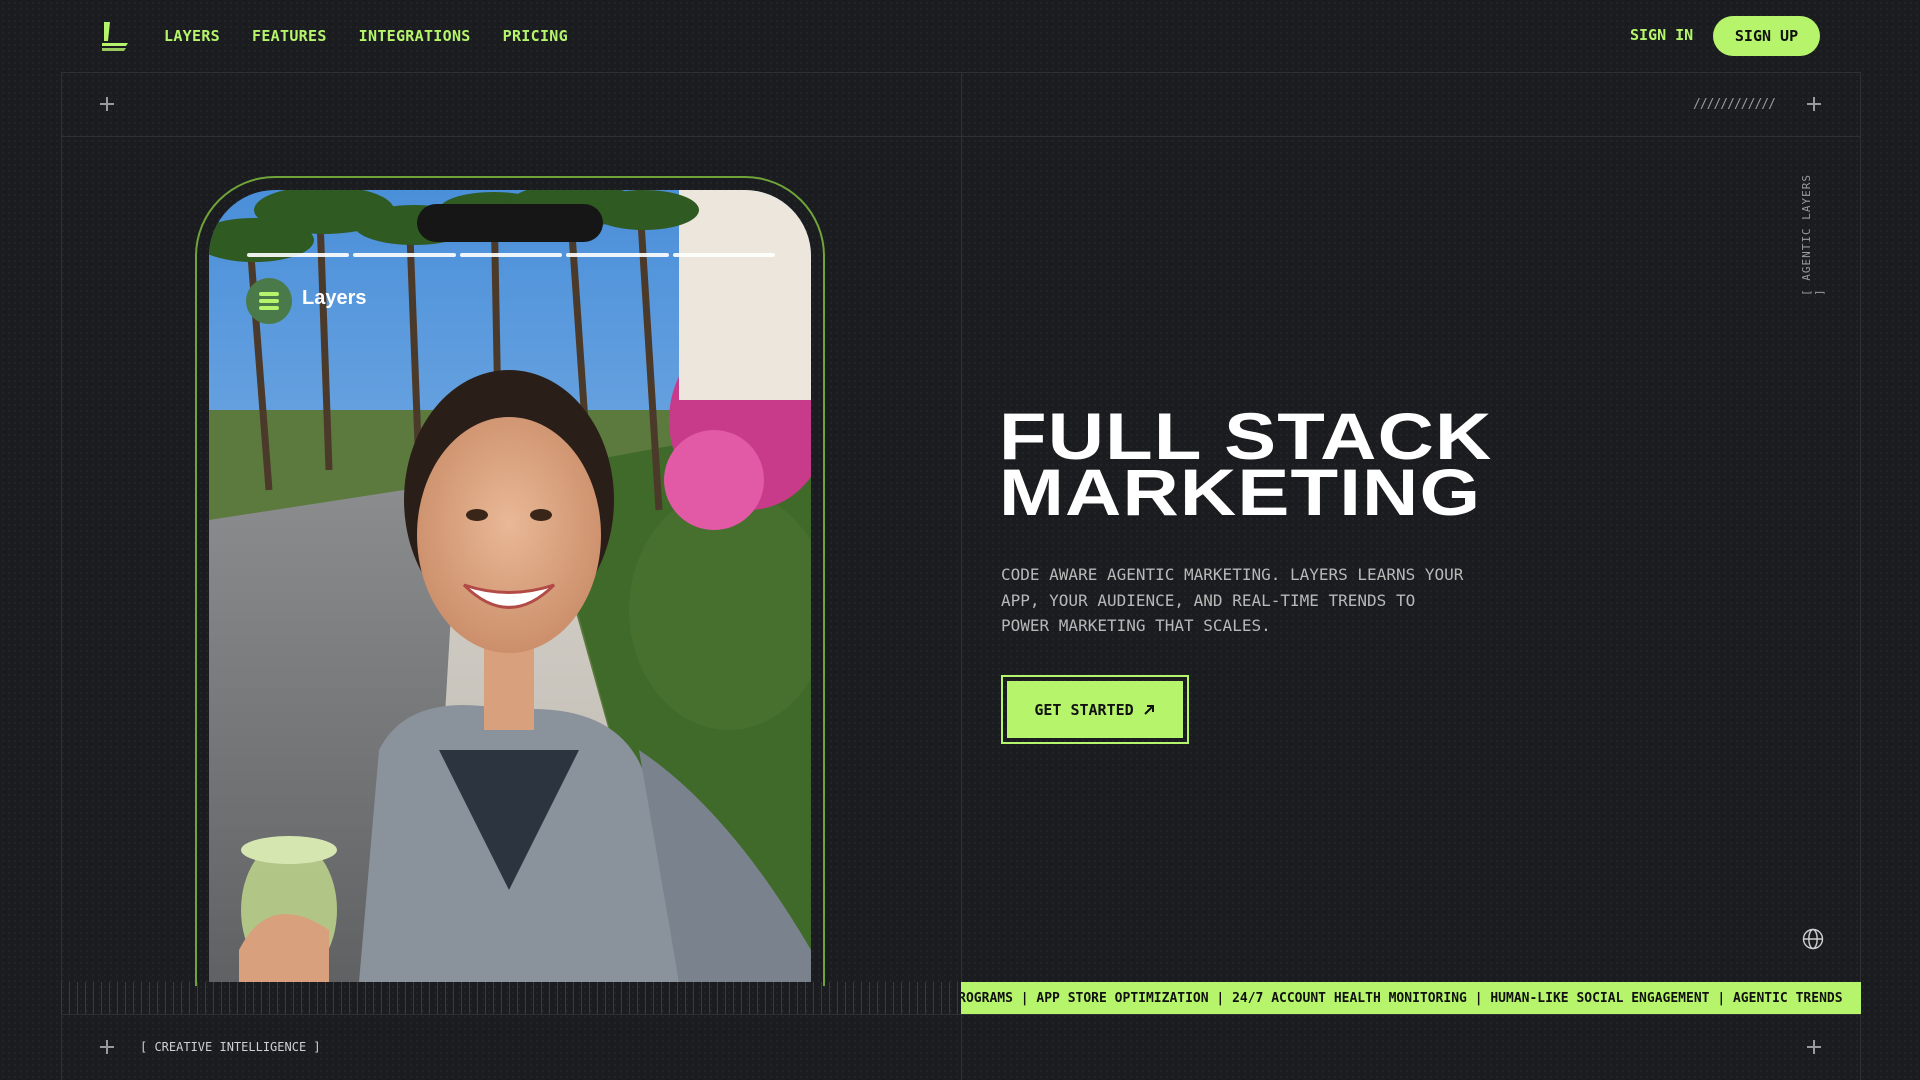  Describe the element at coordinates (510, 223) in the screenshot. I see `phone-notch` at that location.